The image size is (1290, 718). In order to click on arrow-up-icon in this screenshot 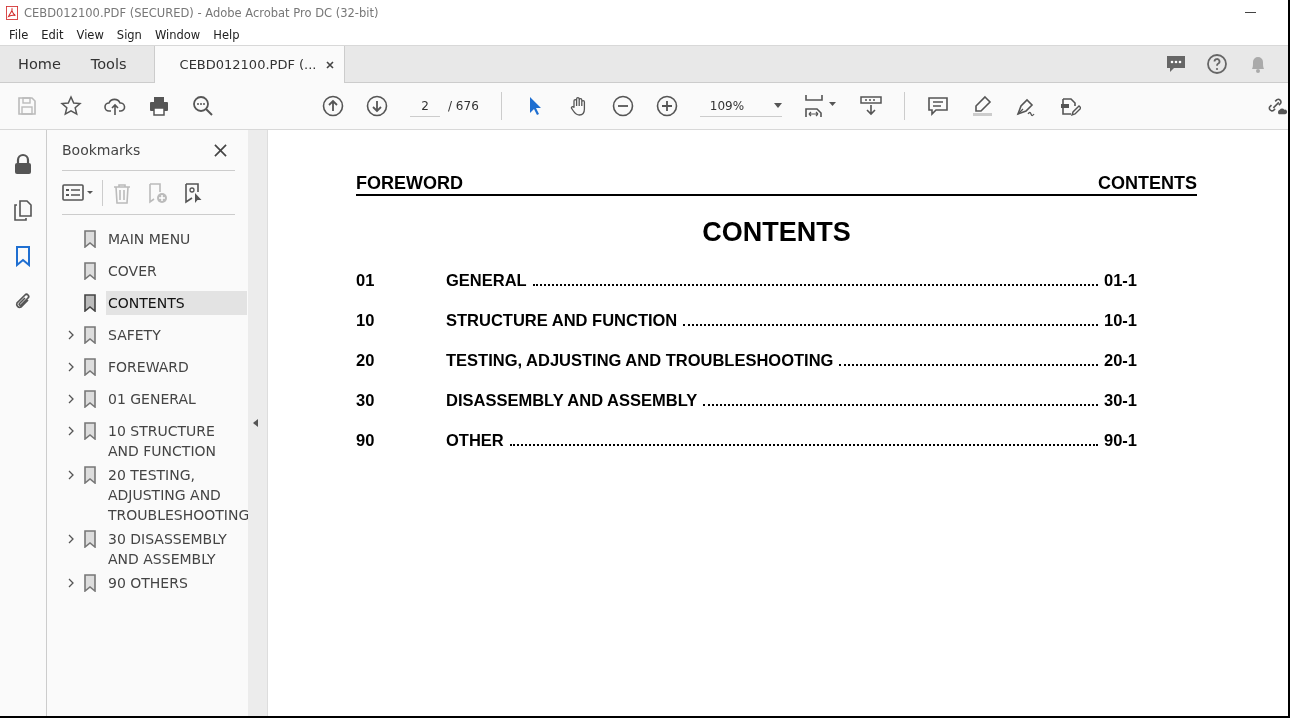, I will do `click(333, 106)`.